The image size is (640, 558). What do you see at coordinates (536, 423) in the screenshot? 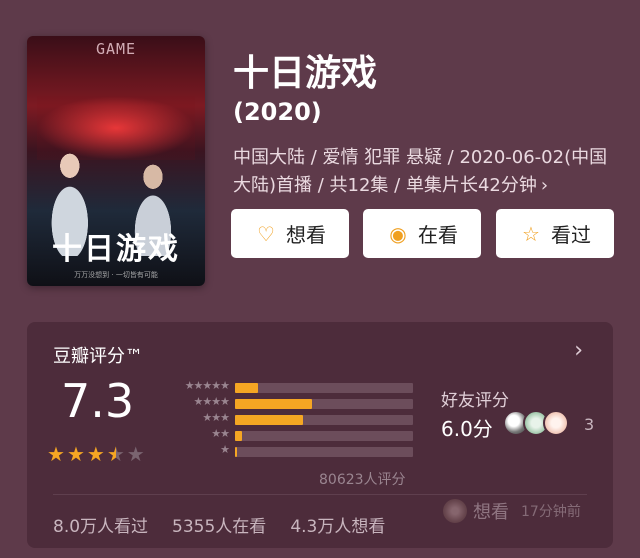
I see `friends-avatars` at bounding box center [536, 423].